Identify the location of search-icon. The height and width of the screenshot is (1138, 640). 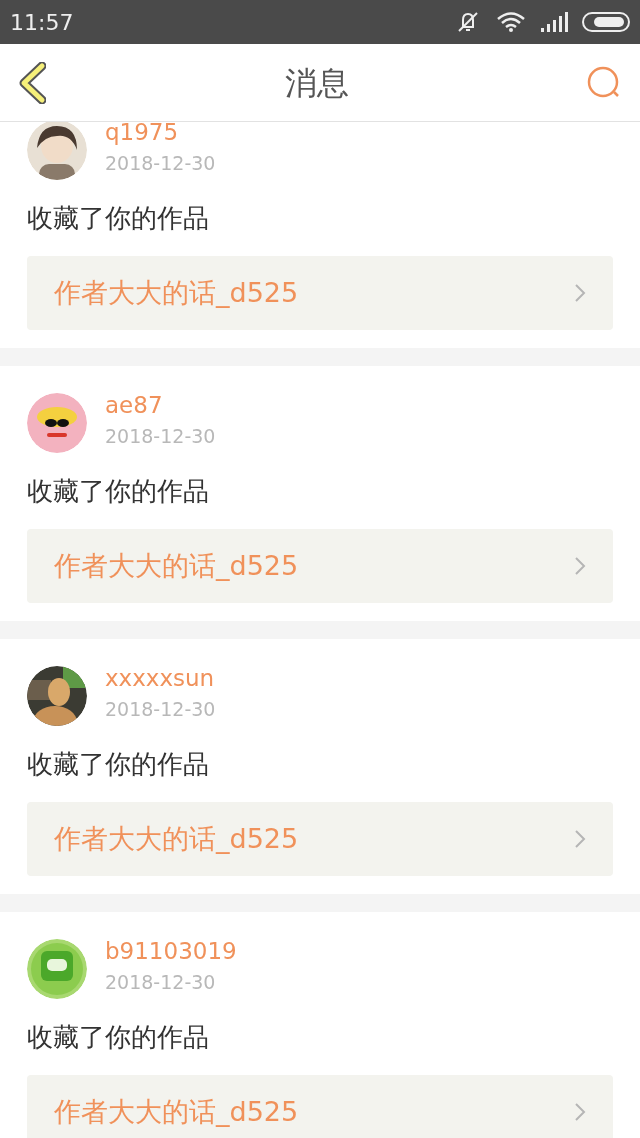
(604, 82).